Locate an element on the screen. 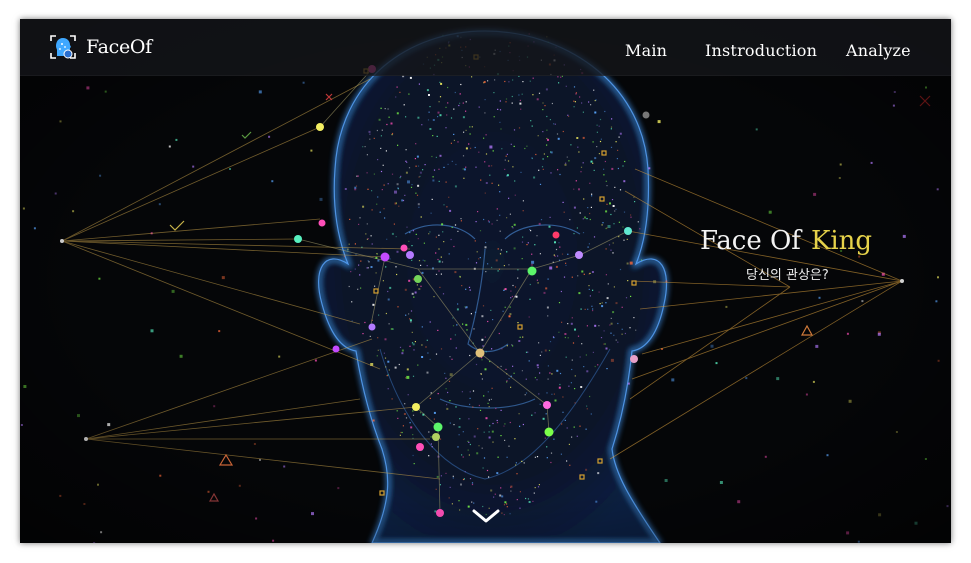 The width and height of the screenshot is (971, 563). brand-logo: FaceOf is located at coordinates (100, 47).